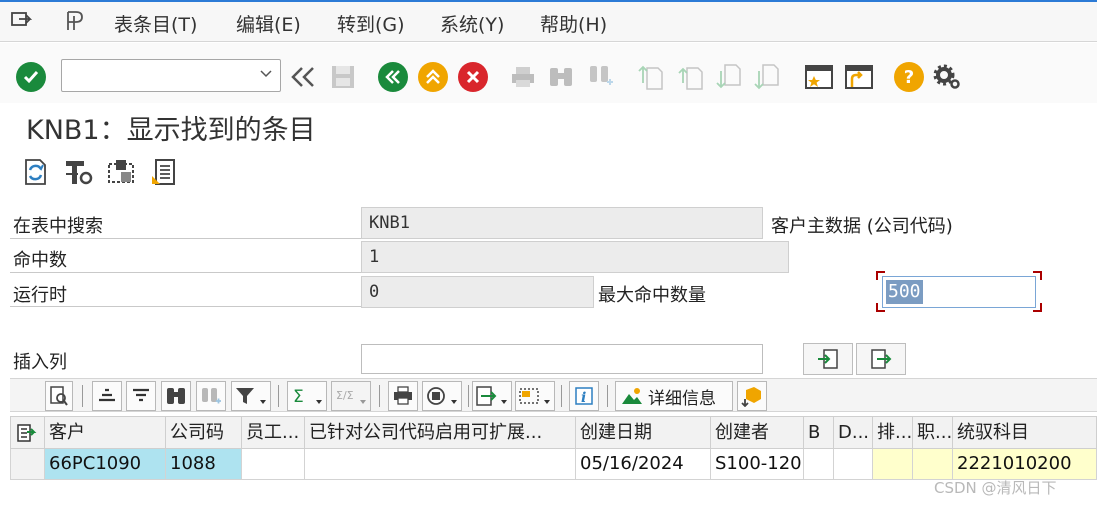  I want to click on column-header: 创建日期, so click(643, 432).